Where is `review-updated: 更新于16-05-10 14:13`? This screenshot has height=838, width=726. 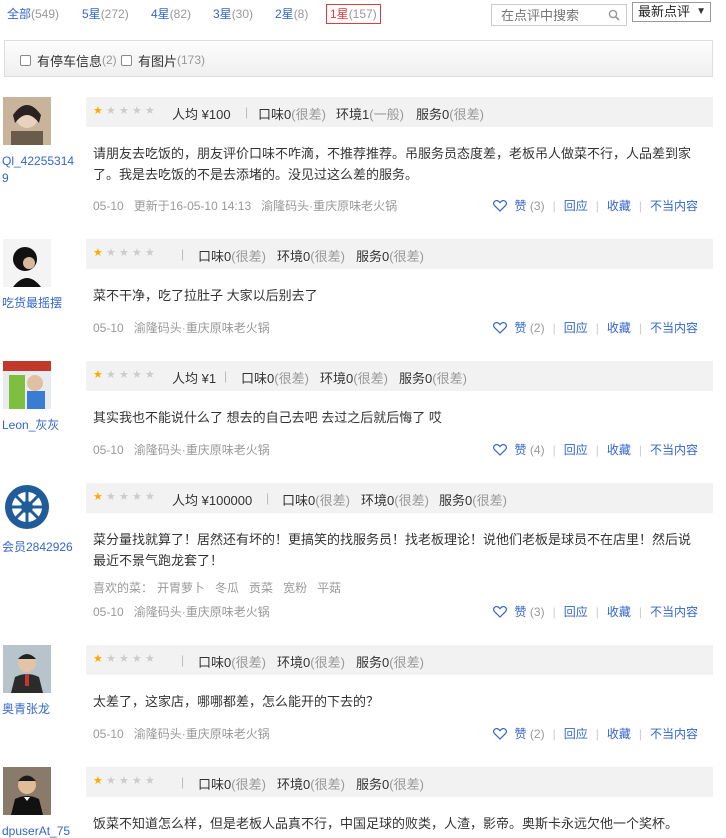 review-updated: 更新于16-05-10 14:13 is located at coordinates (192, 206).